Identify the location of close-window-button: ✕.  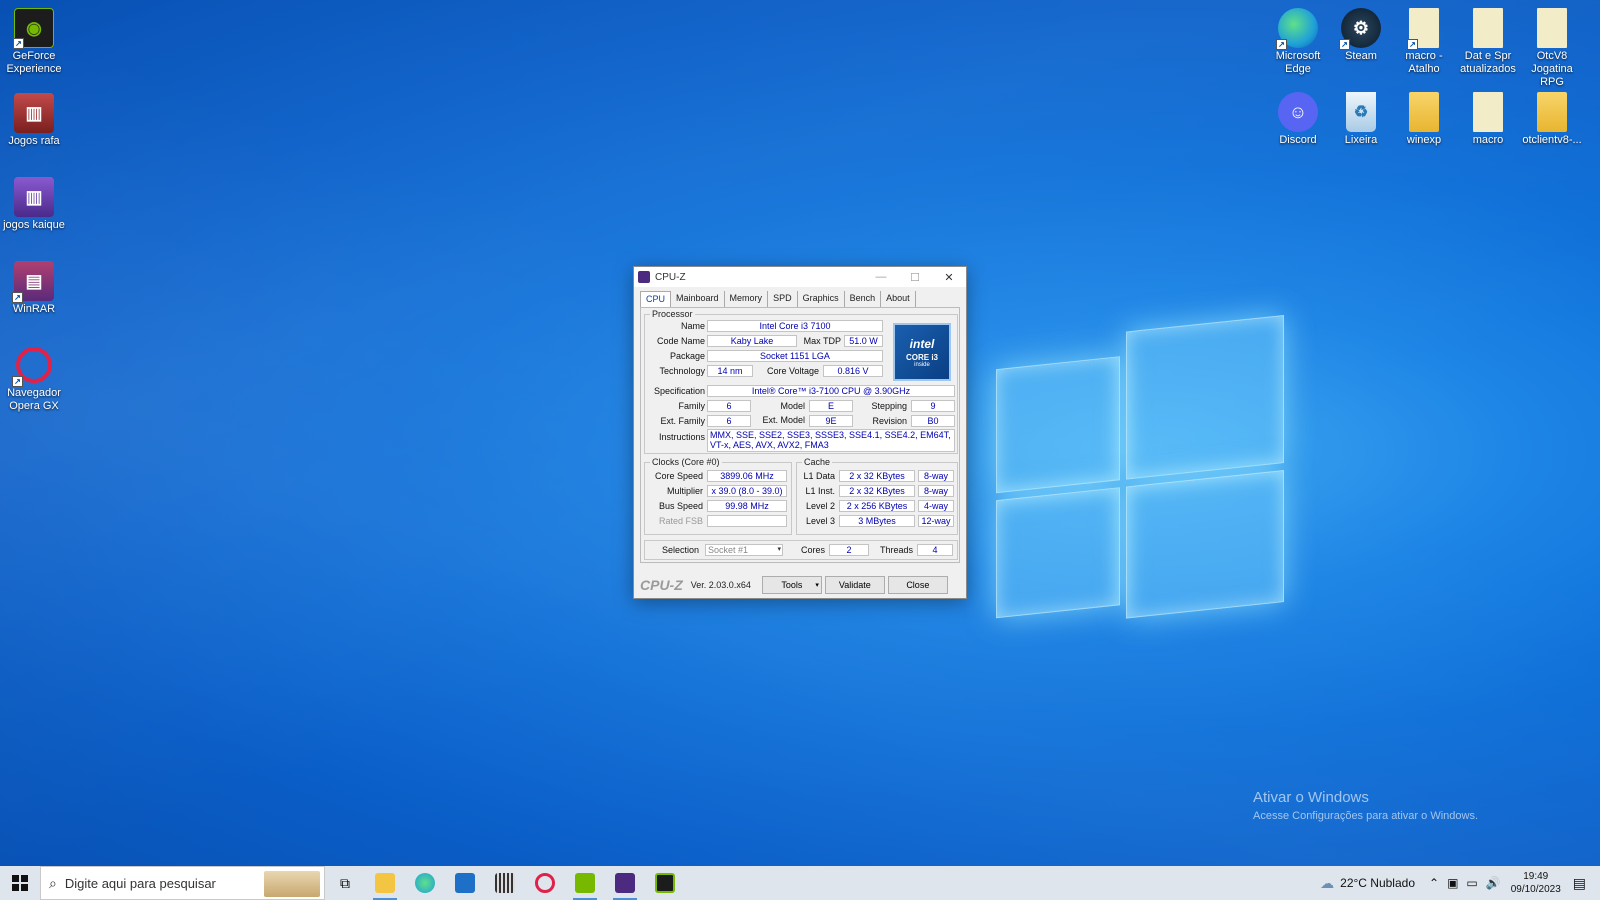
(949, 277).